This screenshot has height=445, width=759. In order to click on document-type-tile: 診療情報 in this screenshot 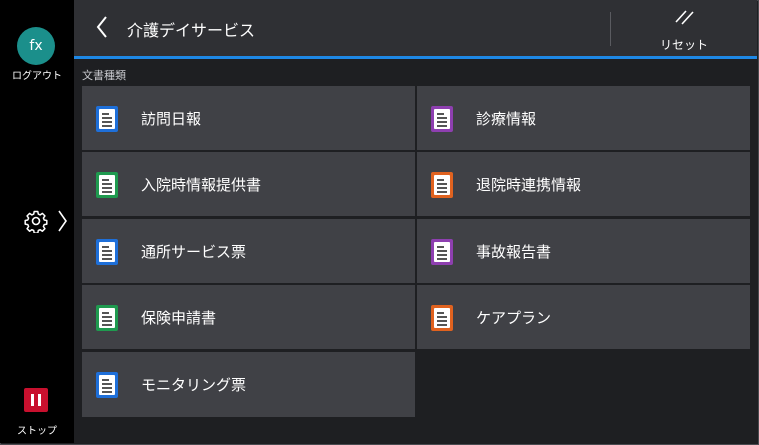, I will do `click(583, 118)`.